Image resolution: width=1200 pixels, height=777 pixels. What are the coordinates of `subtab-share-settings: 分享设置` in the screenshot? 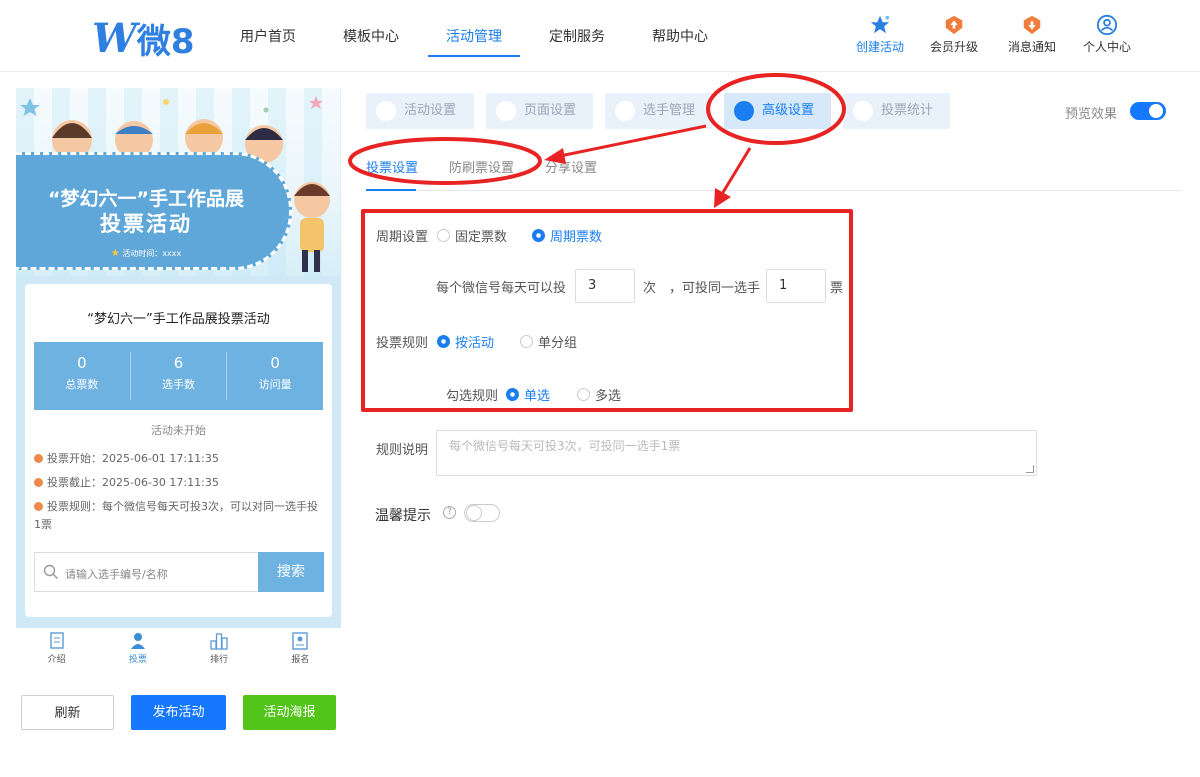 It's located at (571, 166).